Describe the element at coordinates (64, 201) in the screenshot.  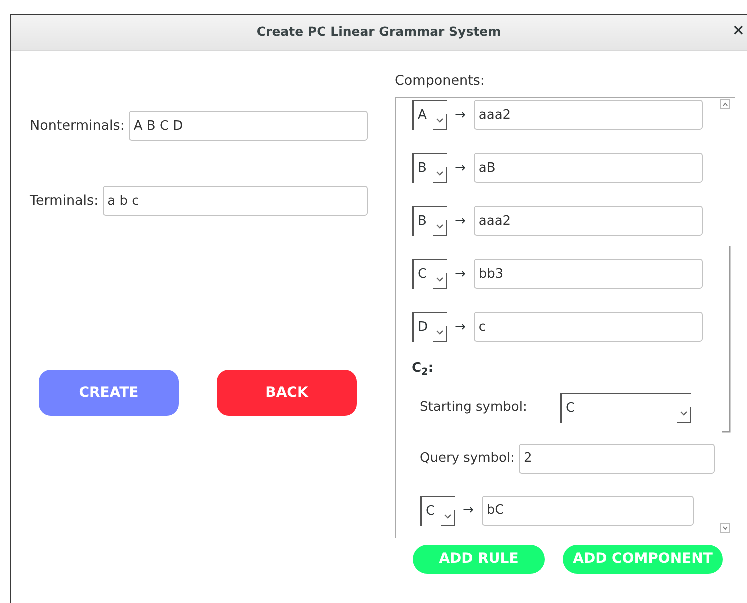
I see `terminals-label: Terminals:` at that location.